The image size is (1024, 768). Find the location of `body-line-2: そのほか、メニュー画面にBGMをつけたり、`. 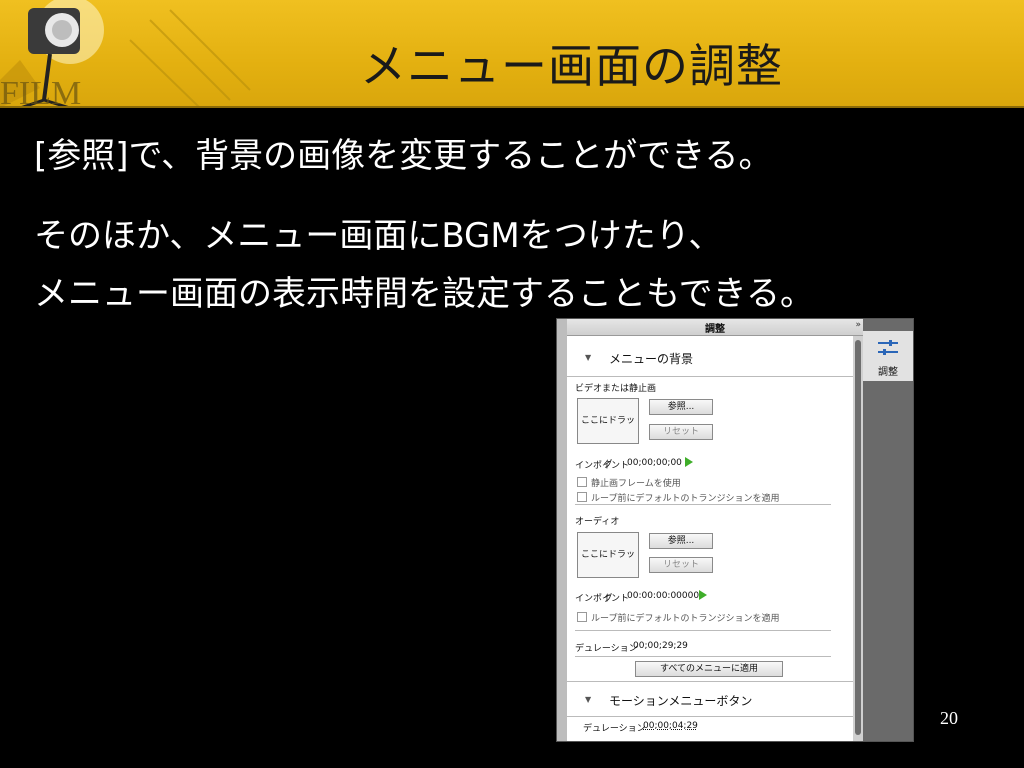

body-line-2: そのほか、メニュー画面にBGMをつけたり、 is located at coordinates (378, 236).